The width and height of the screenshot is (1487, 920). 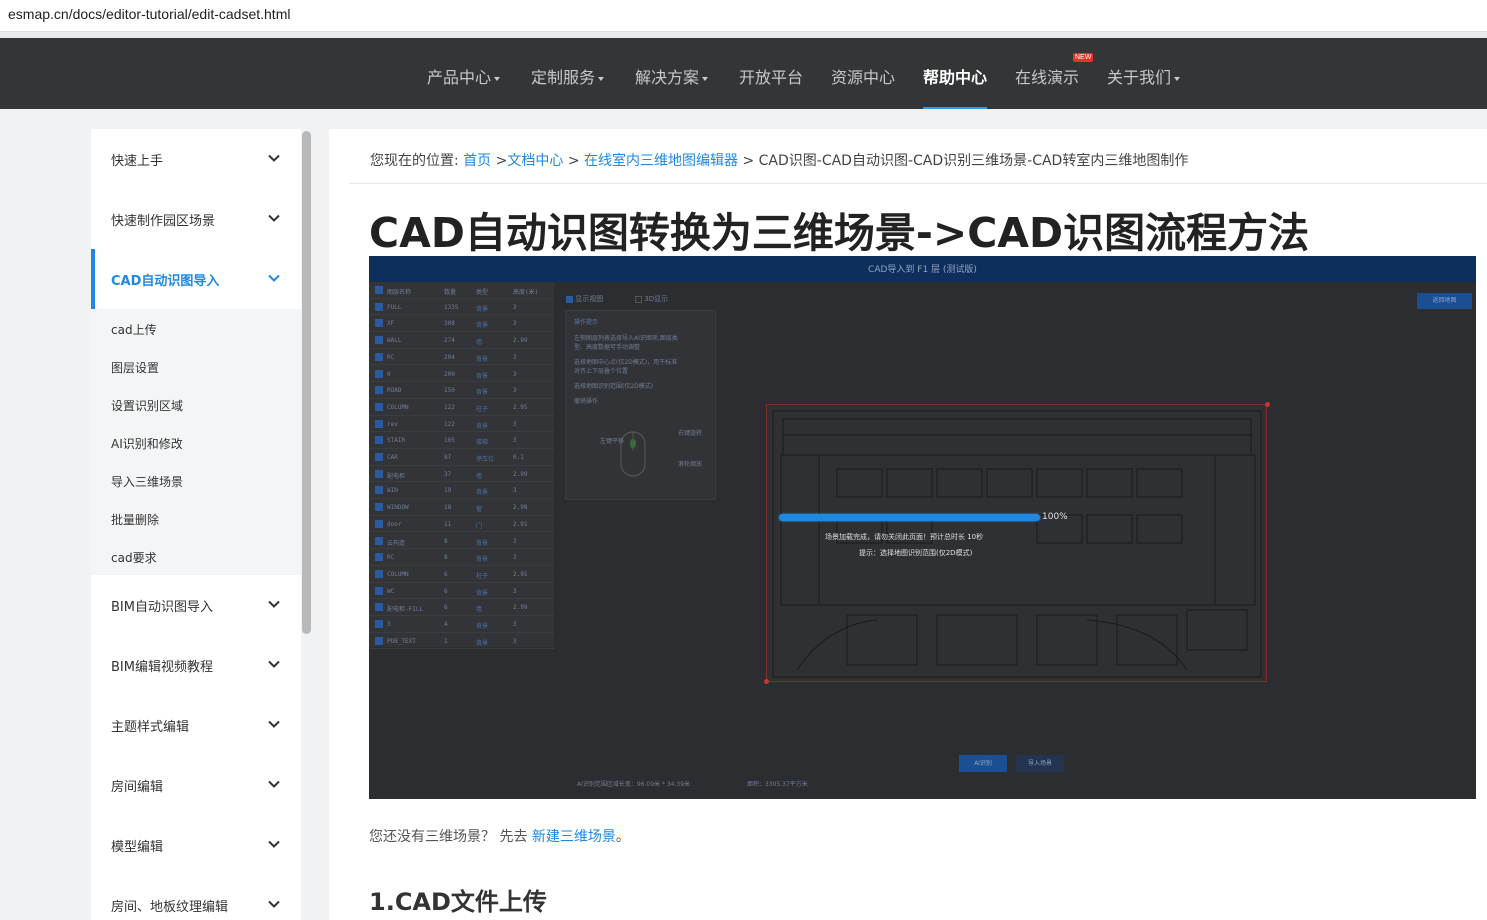 I want to click on hint-line: 选择地图识别范围(仅2D模式), so click(x=614, y=386).